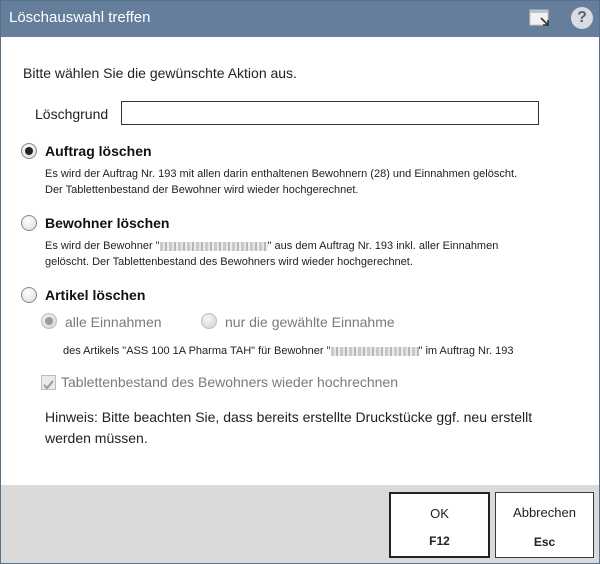  Describe the element at coordinates (544, 512) in the screenshot. I see `cancel-button-label: Abbrechen` at that location.